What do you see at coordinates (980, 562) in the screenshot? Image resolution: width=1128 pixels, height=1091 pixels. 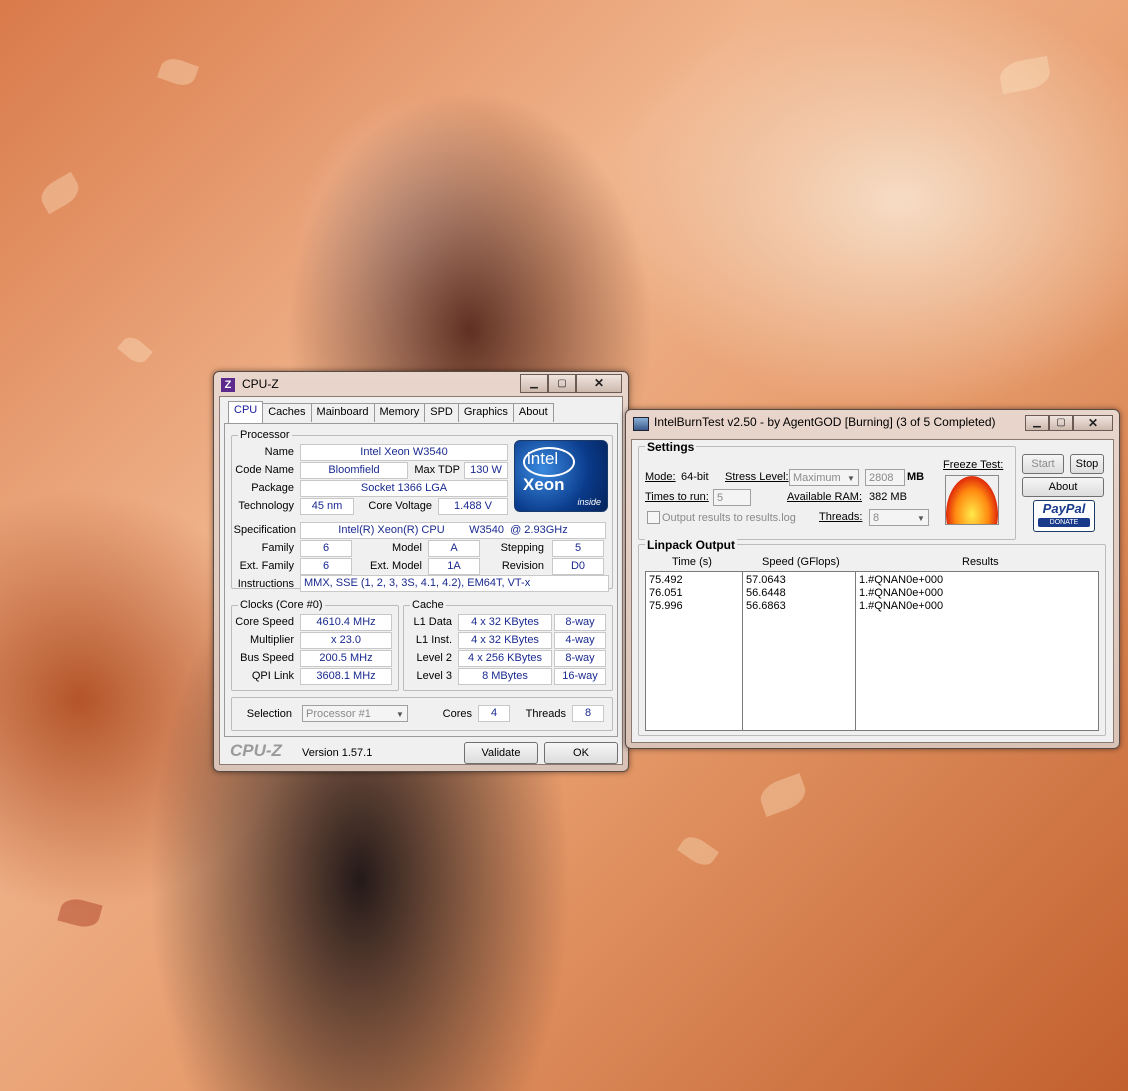 I see `table-header-results: Results` at bounding box center [980, 562].